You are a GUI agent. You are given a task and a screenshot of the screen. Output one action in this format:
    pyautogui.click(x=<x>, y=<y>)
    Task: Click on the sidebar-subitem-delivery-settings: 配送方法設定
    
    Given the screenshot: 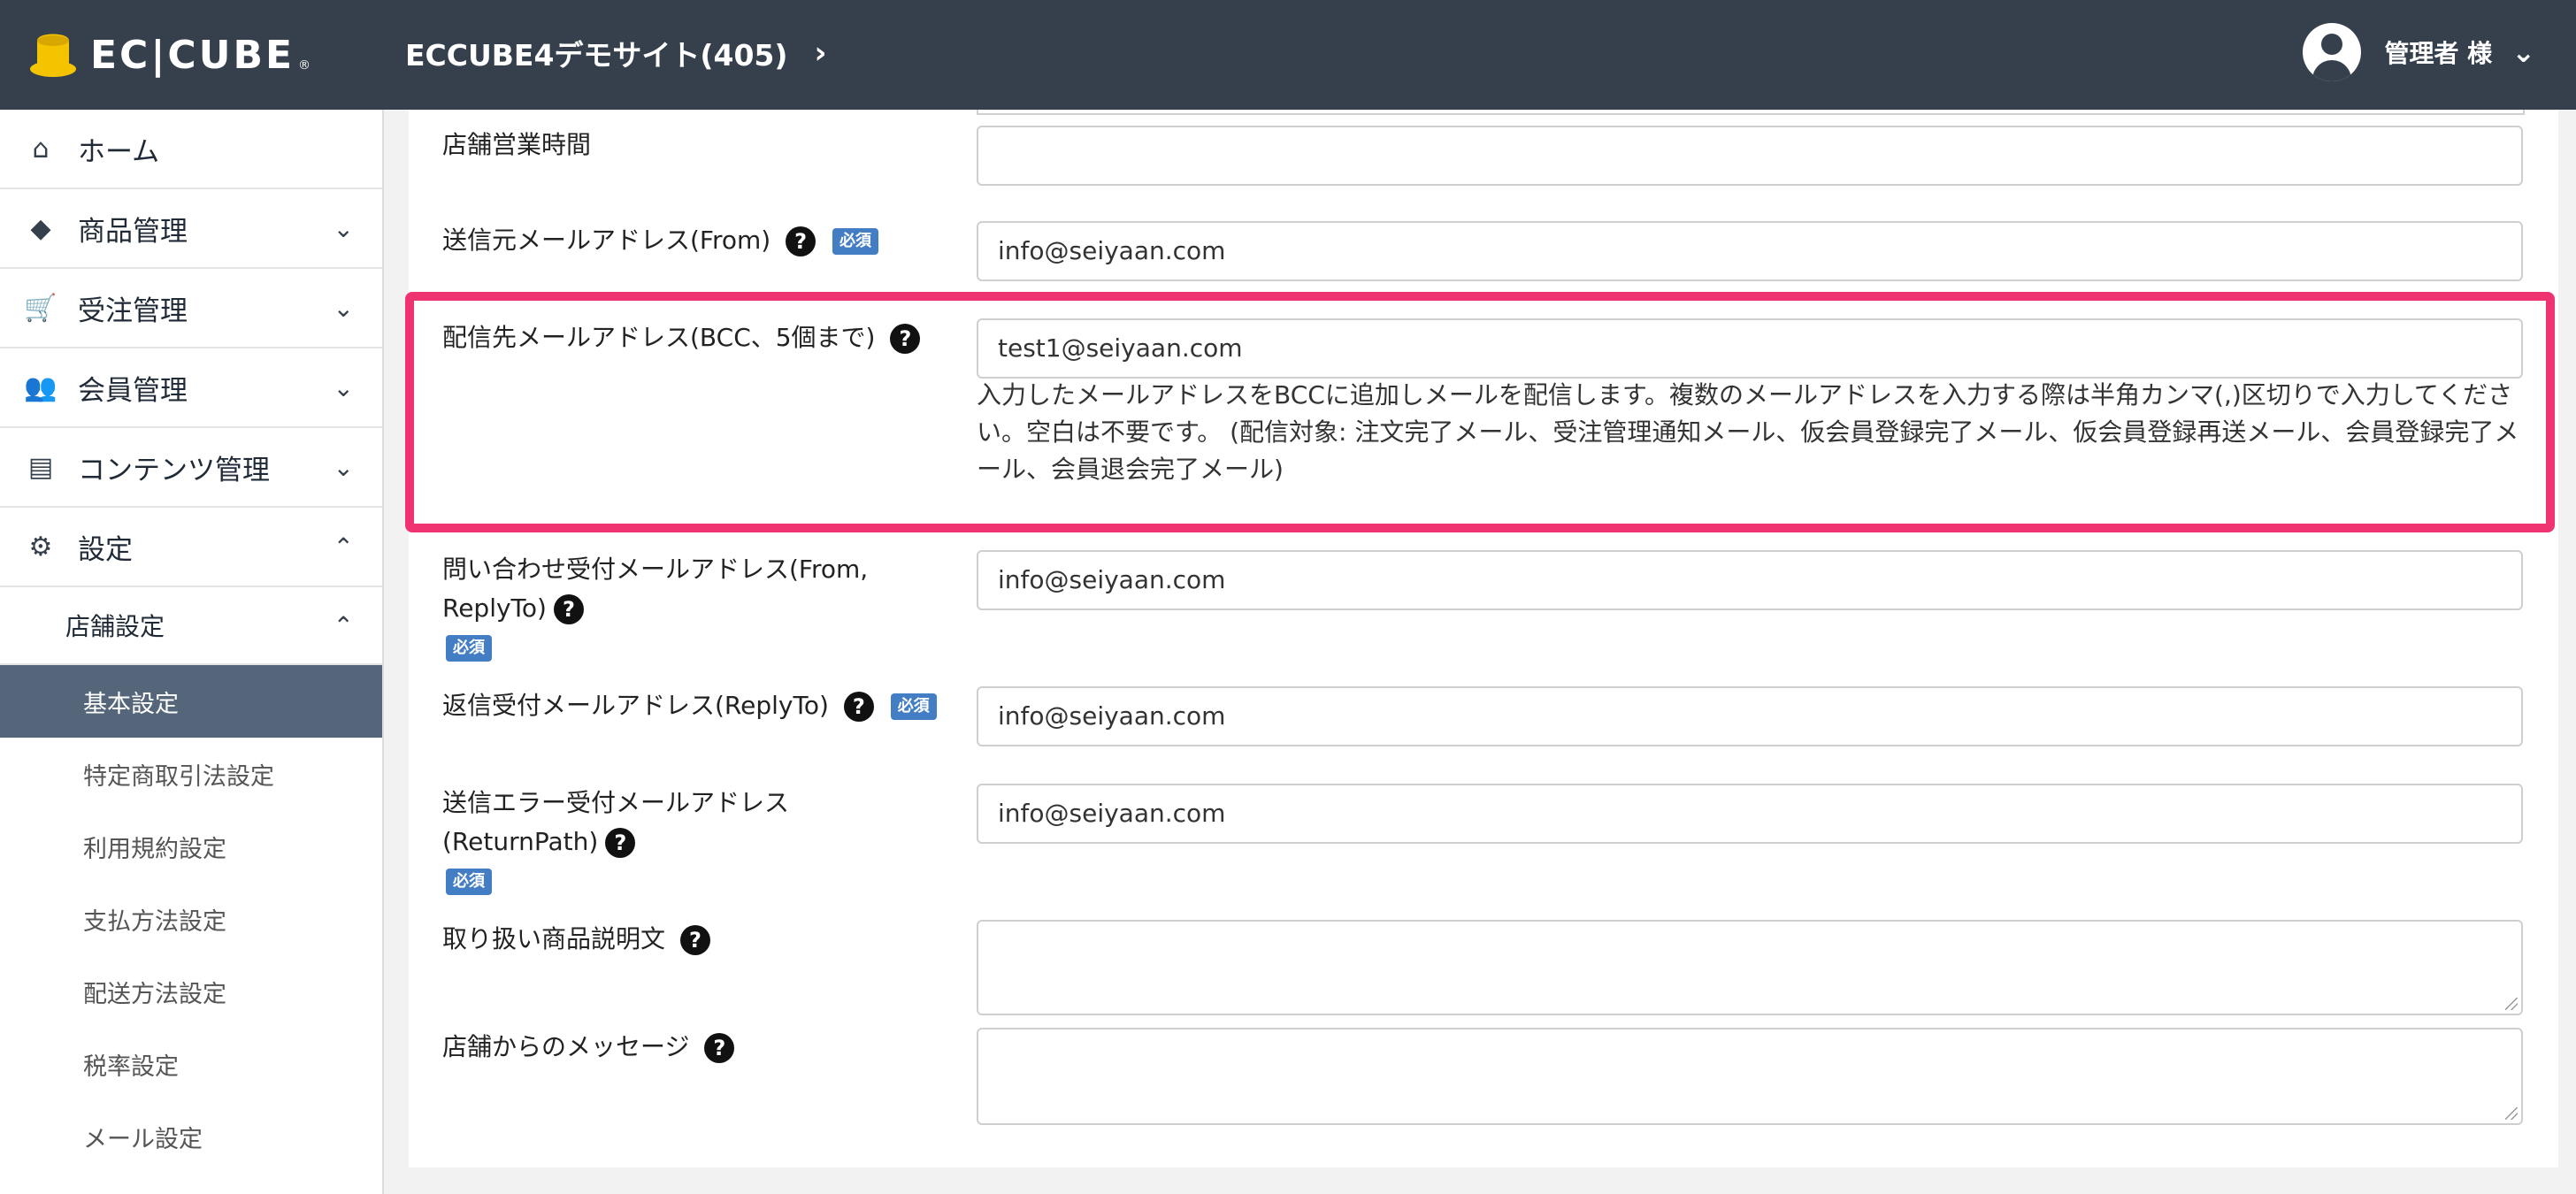 What is the action you would take?
    pyautogui.click(x=191, y=991)
    